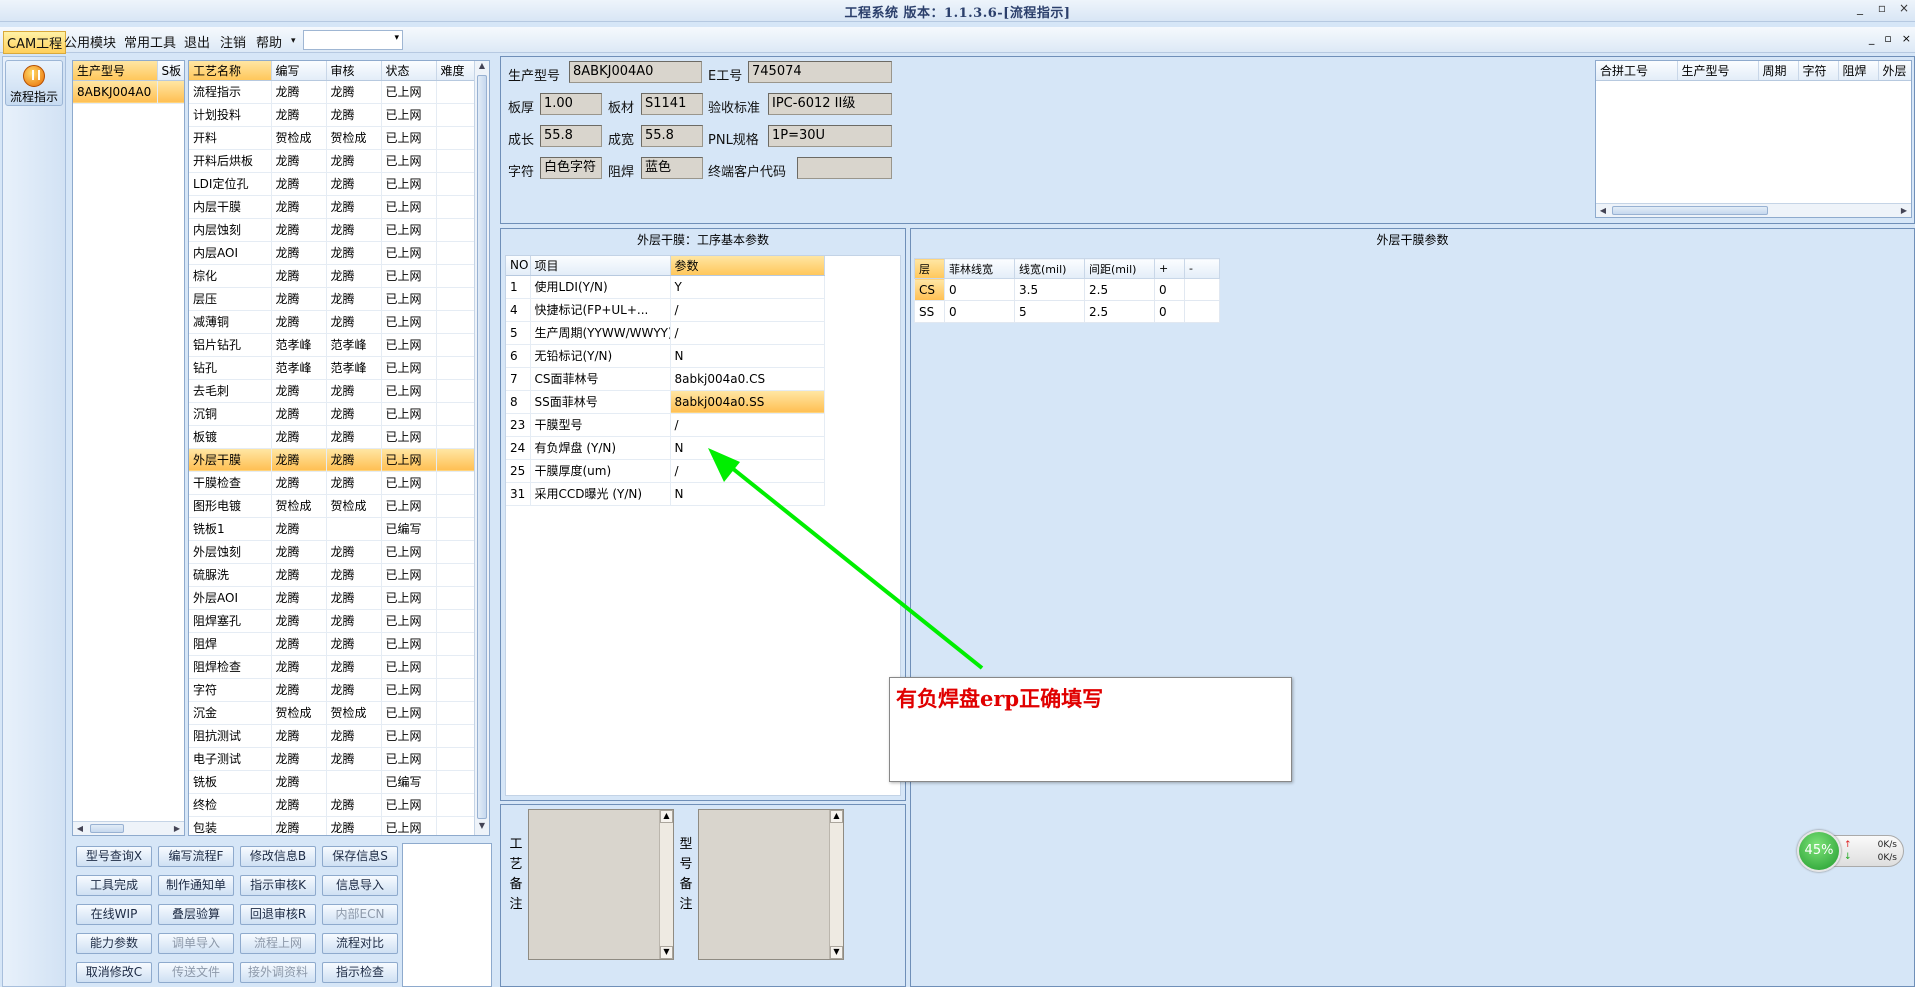 This screenshot has height=987, width=1915. What do you see at coordinates (456, 71) in the screenshot?
I see `col-difficulty: 难度` at bounding box center [456, 71].